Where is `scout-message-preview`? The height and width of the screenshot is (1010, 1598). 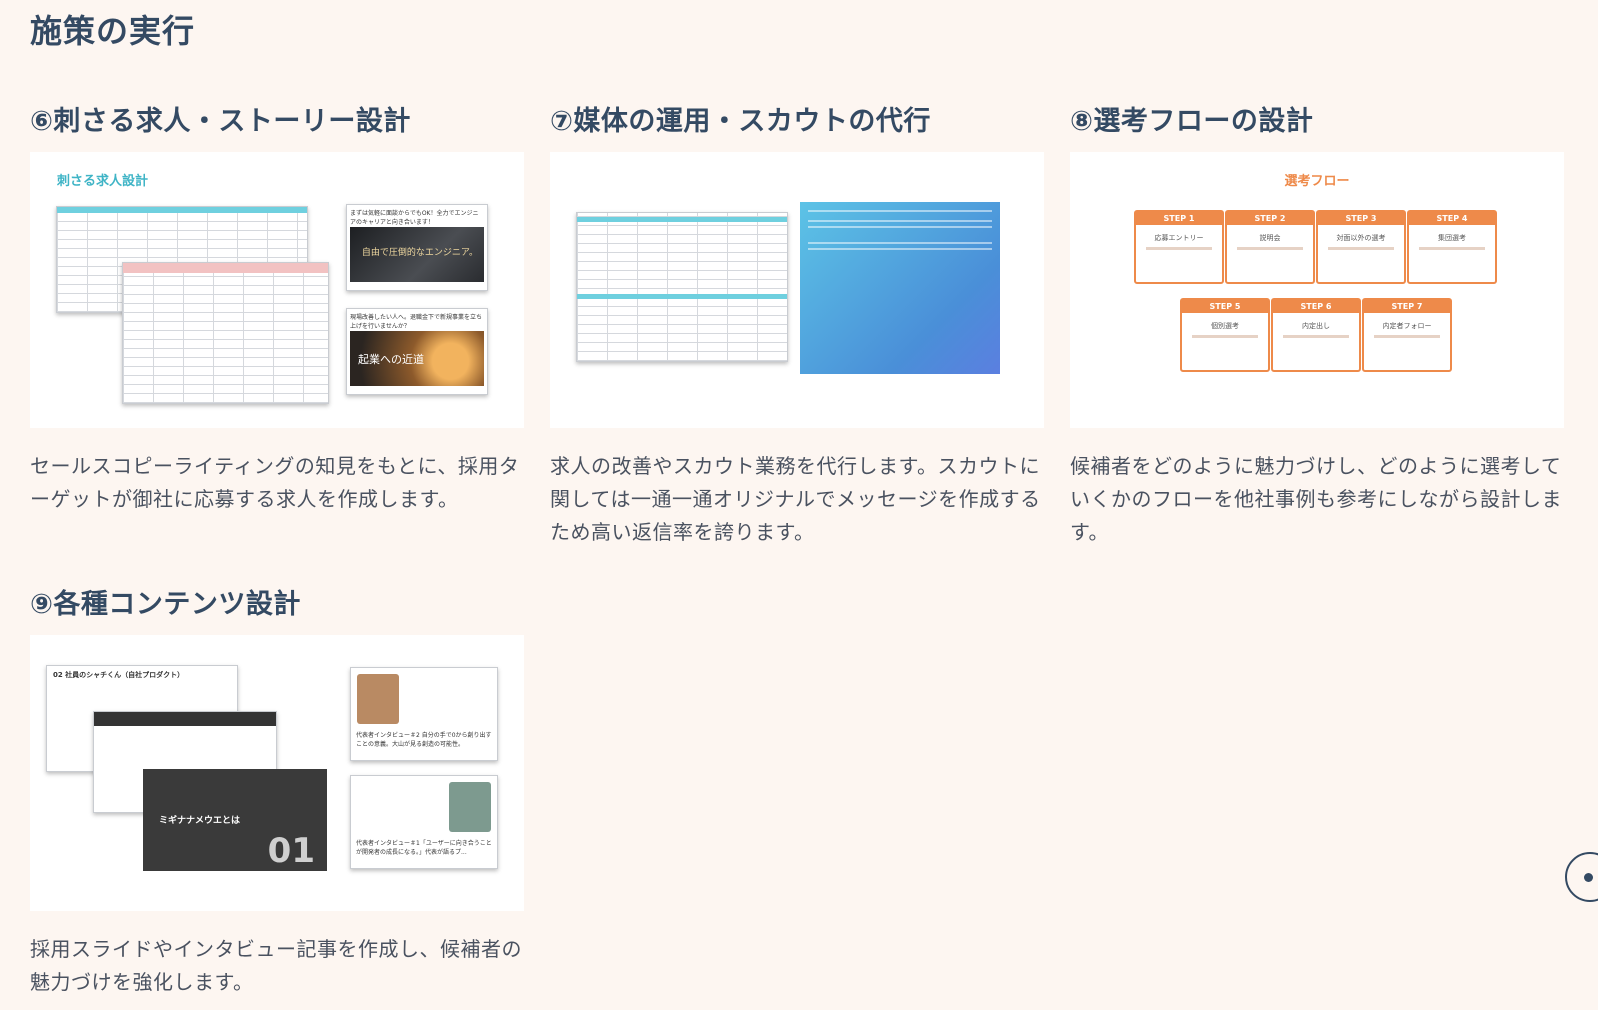
scout-message-preview is located at coordinates (900, 288).